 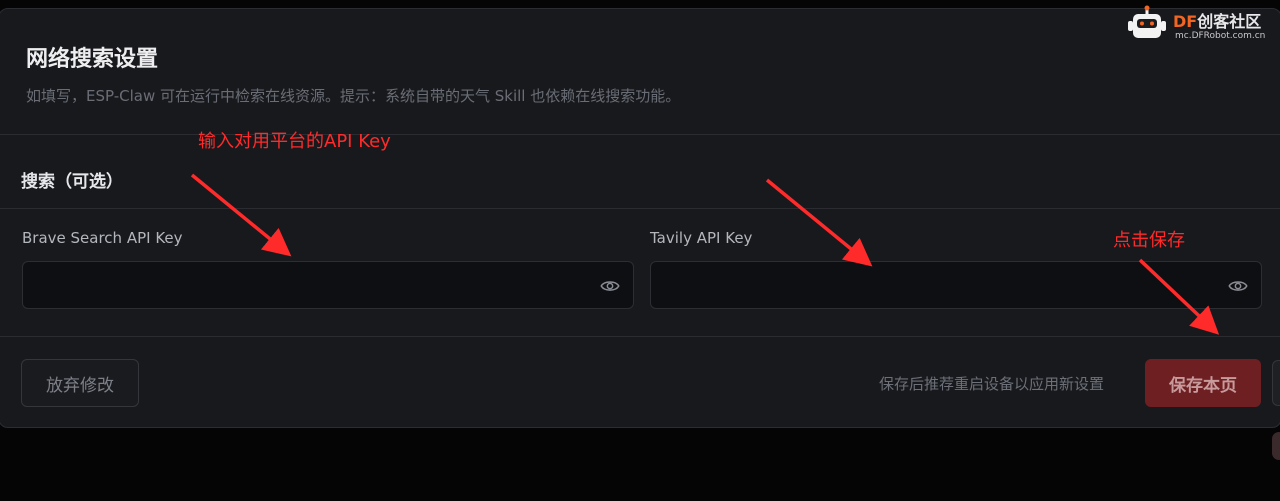 I want to click on tavily-api-key-field, so click(x=956, y=285).